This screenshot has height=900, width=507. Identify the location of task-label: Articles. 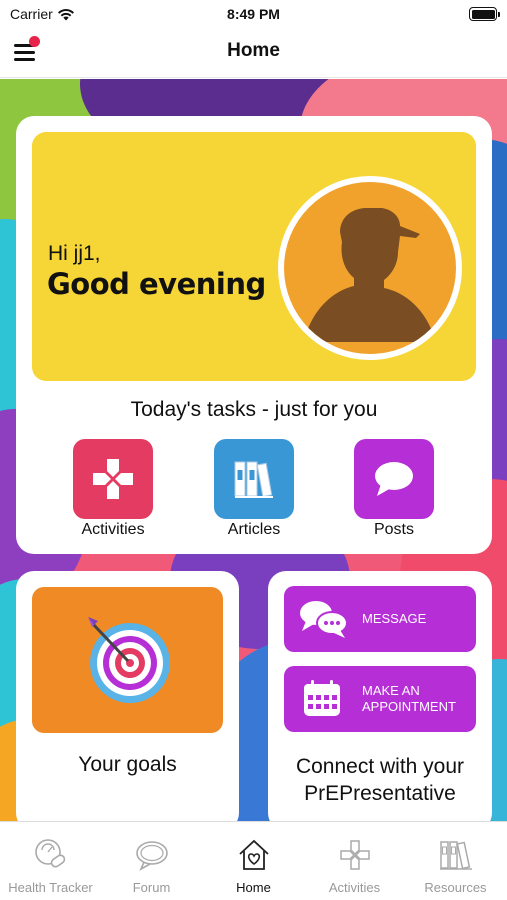
(254, 529).